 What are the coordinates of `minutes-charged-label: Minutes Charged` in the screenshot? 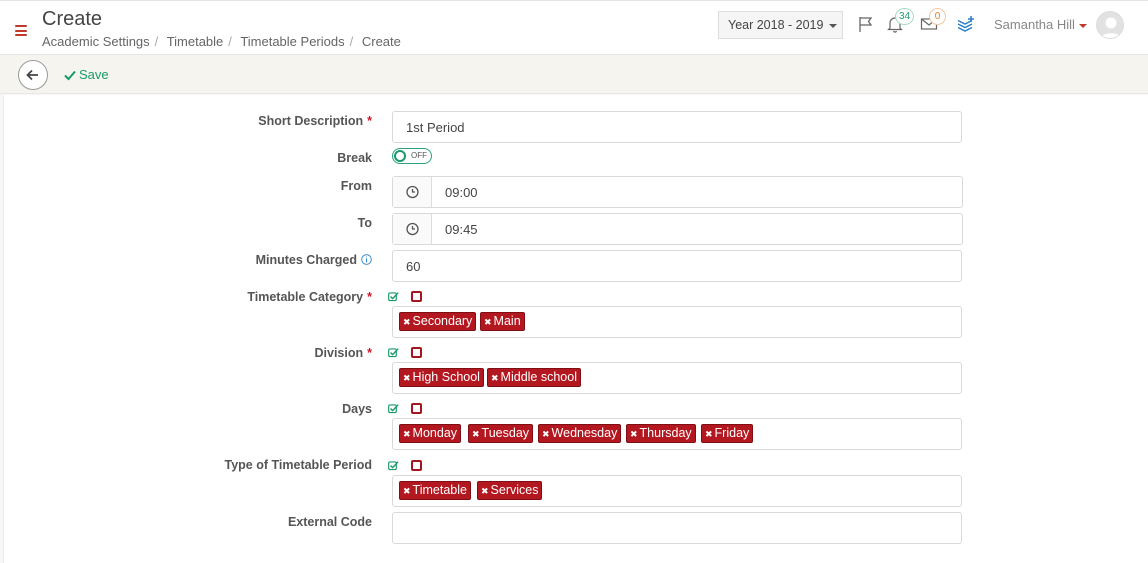 It's located at (314, 260).